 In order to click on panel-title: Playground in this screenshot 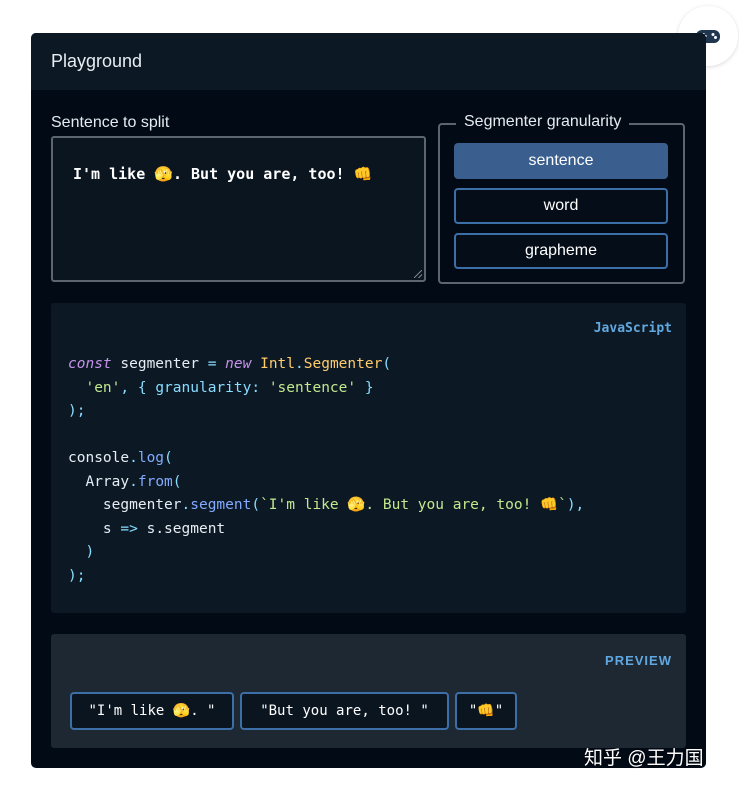, I will do `click(97, 61)`.